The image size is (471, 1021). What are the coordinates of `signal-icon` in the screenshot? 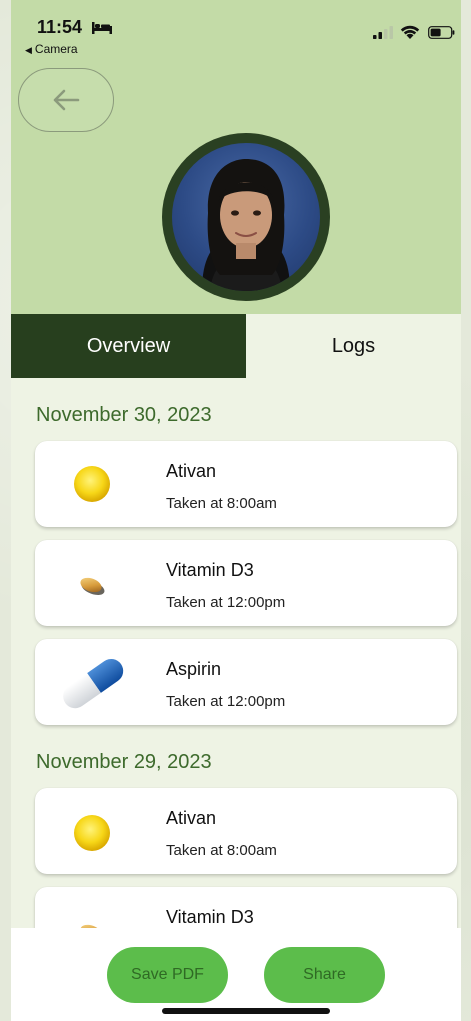 It's located at (383, 32).